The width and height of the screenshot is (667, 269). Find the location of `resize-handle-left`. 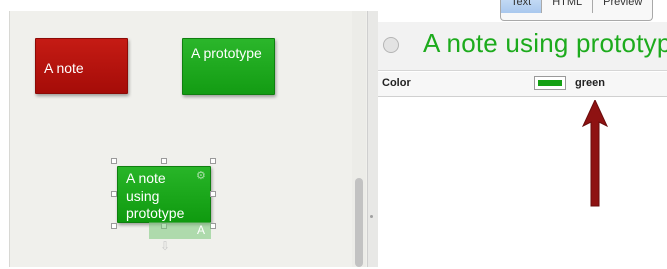

resize-handle-left is located at coordinates (114, 194).